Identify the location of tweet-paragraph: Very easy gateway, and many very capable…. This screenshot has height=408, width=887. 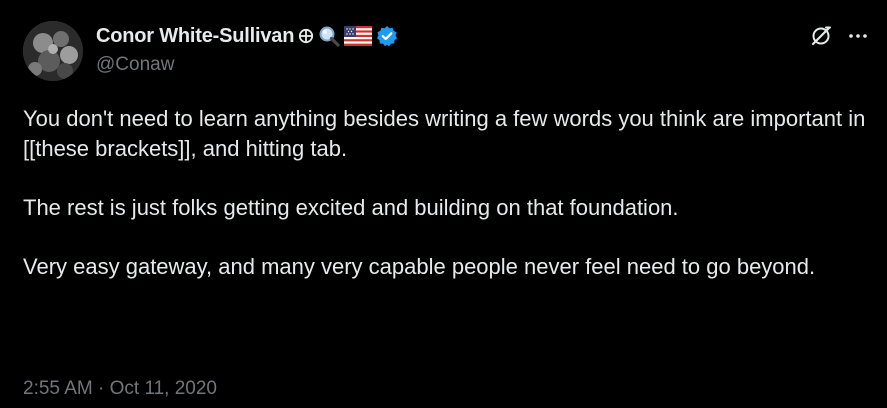
(419, 266).